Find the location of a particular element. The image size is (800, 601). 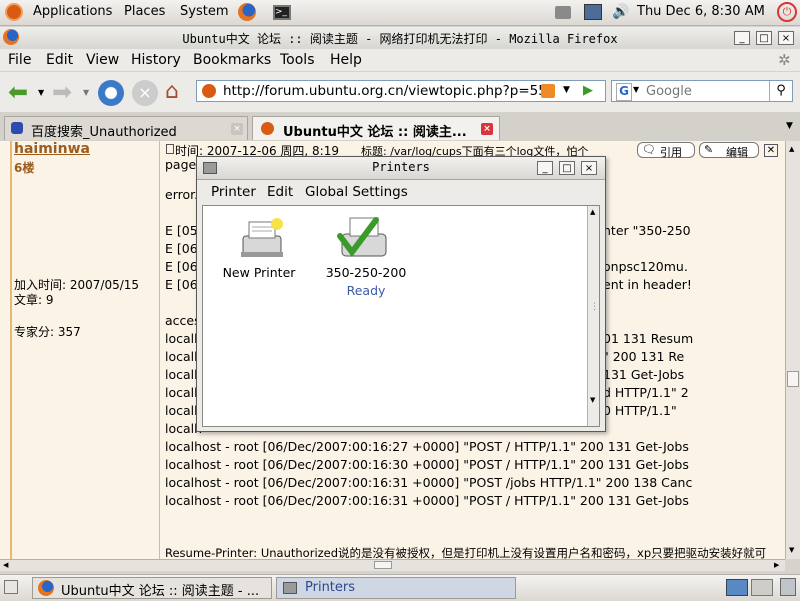

stop-icon: × is located at coordinates (145, 93).